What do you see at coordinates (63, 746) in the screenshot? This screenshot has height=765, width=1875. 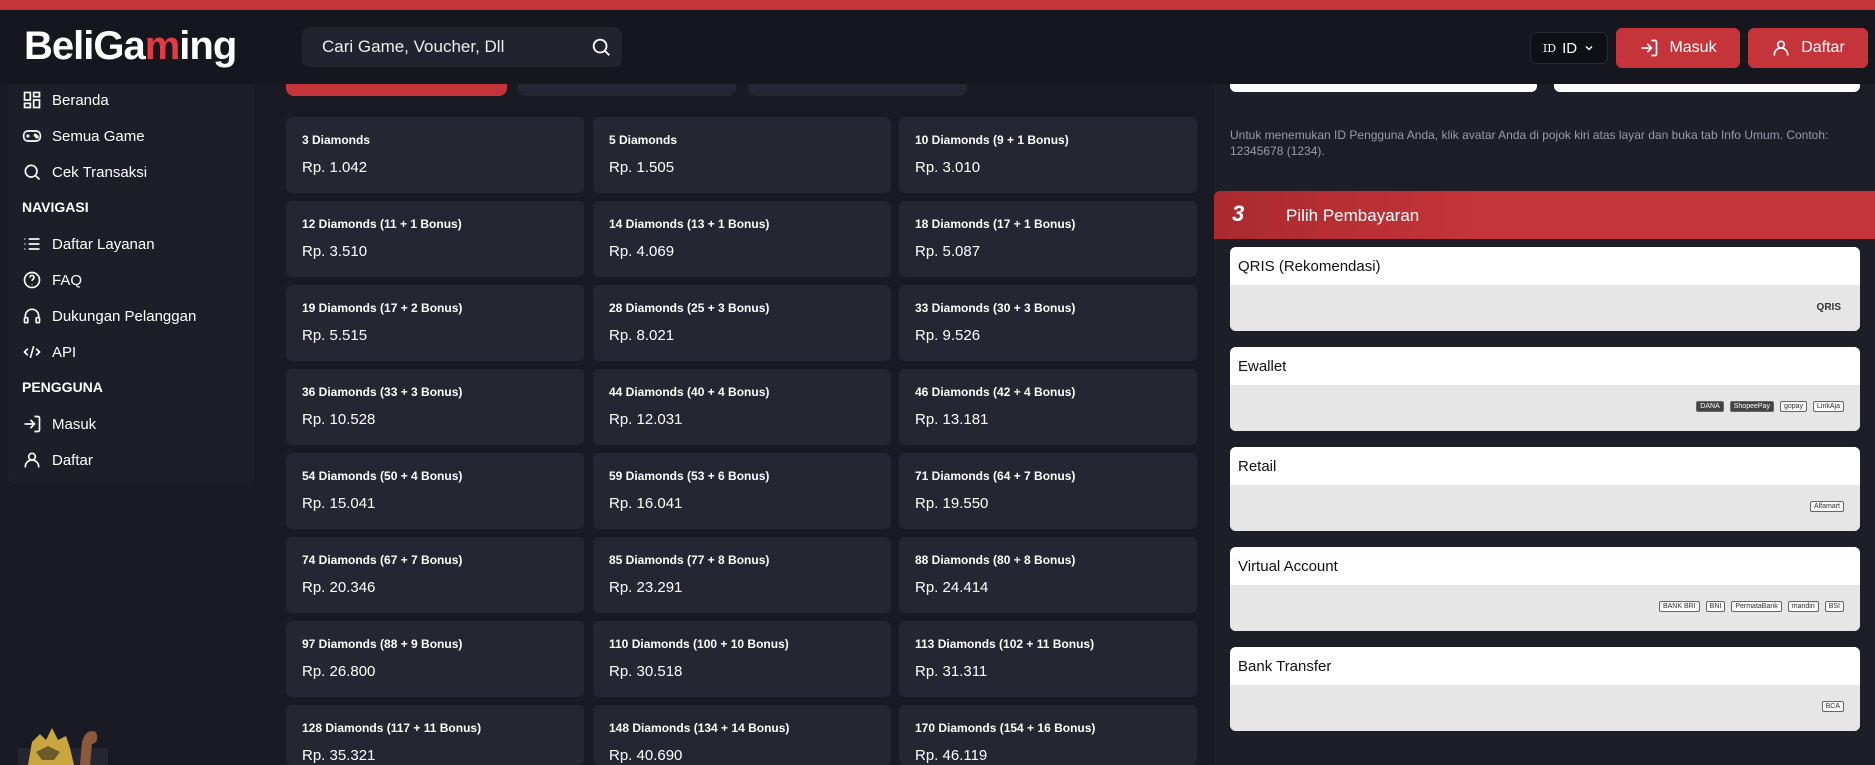 I see `mascot-avatar-icon` at bounding box center [63, 746].